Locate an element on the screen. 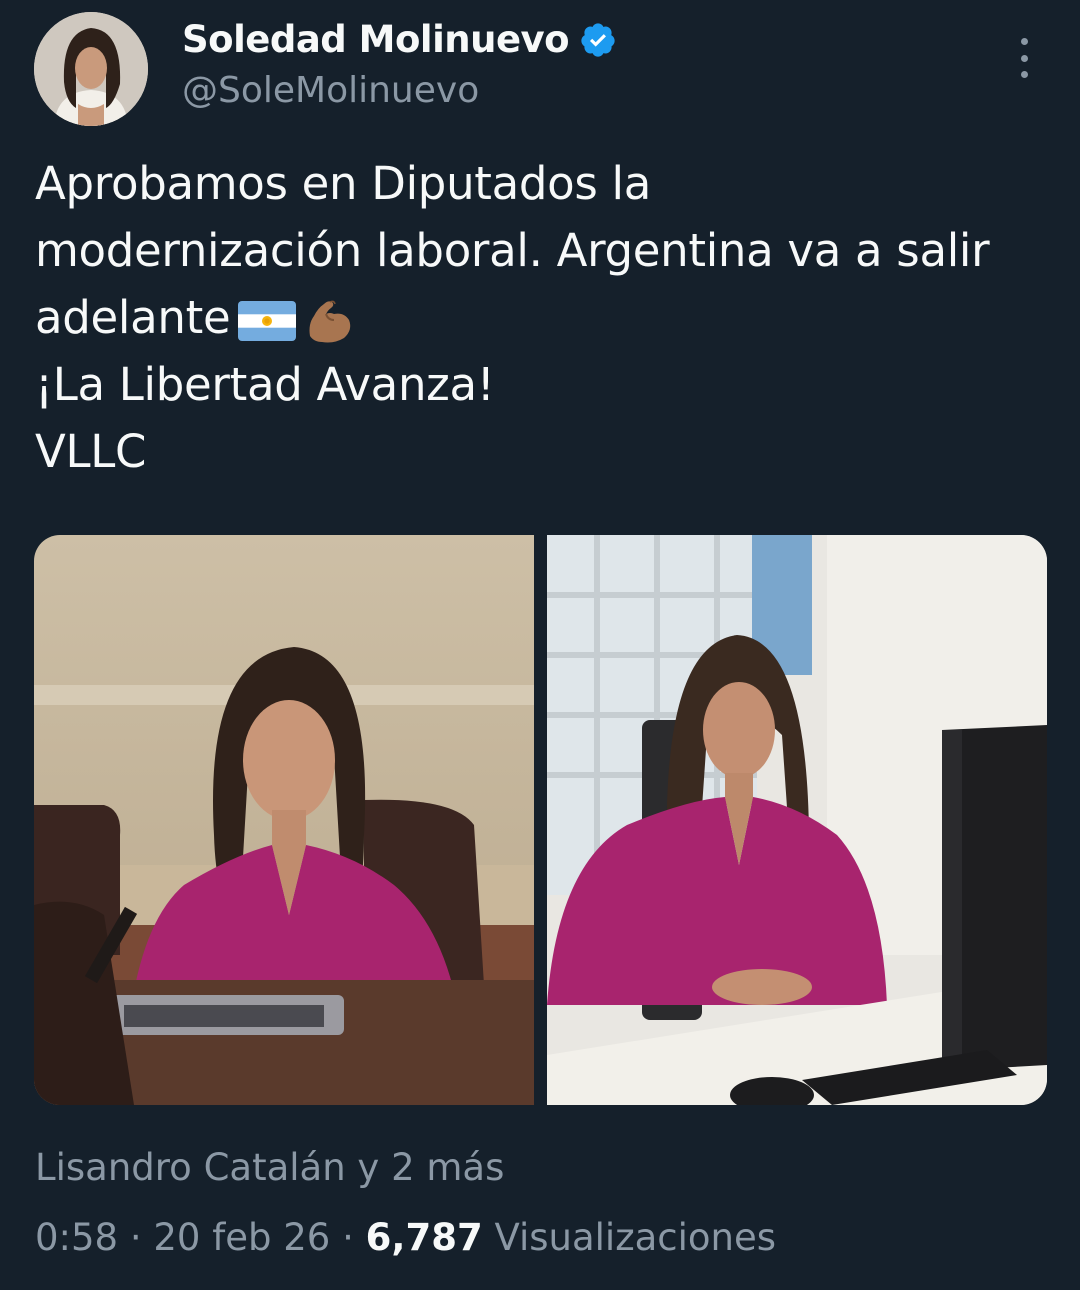 The height and width of the screenshot is (1290, 1080). tweet-date: 20 feb 26 is located at coordinates (241, 1237).